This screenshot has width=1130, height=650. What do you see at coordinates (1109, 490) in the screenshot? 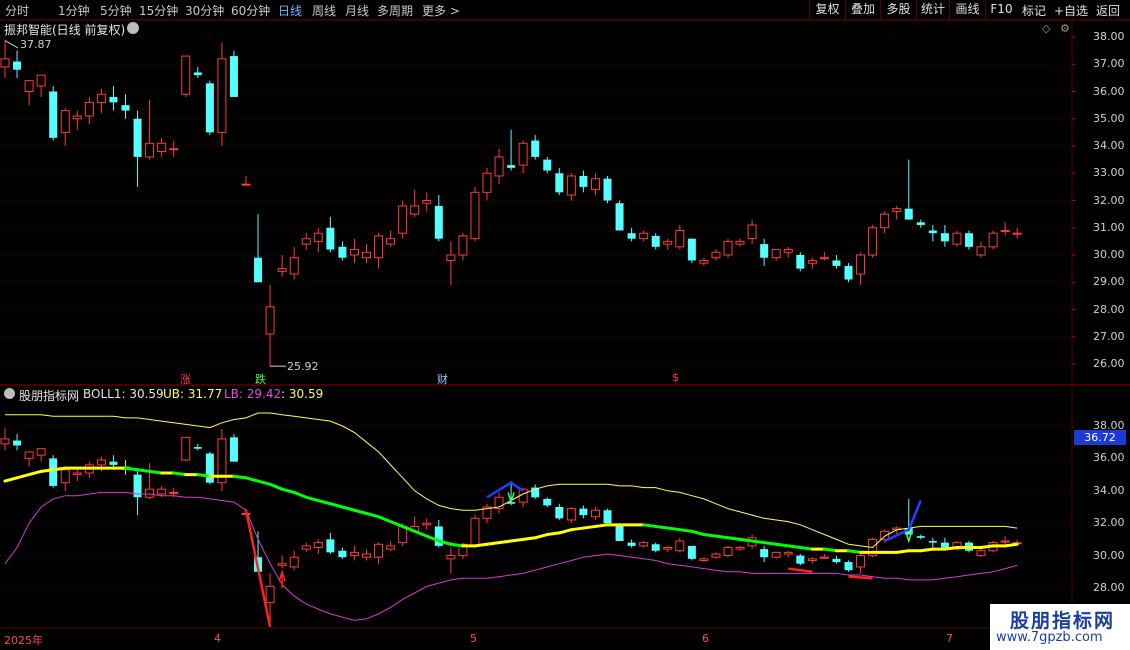
I see `indicator-y-tick-label: 34.00` at bounding box center [1109, 490].